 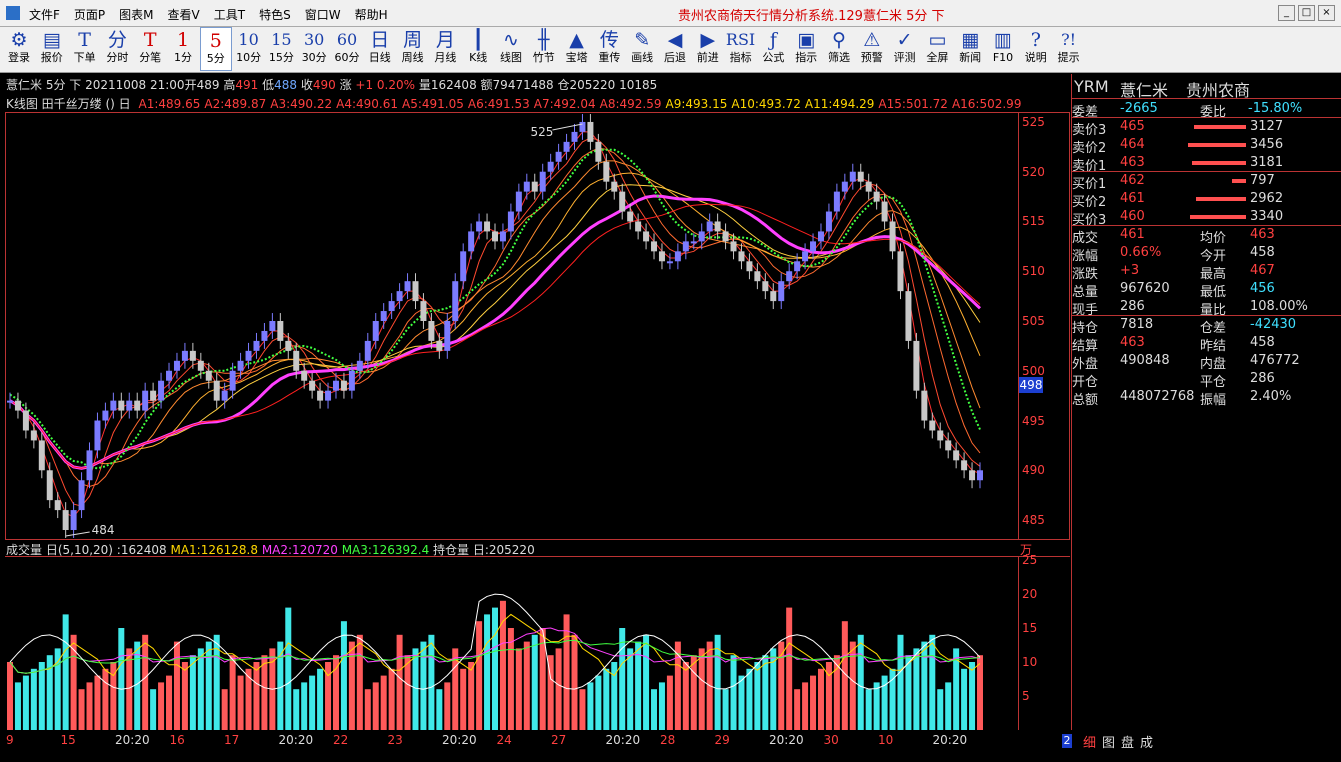 What do you see at coordinates (1206, 272) in the screenshot?
I see `quote-row: 涨跌 +3 最高 467` at bounding box center [1206, 272].